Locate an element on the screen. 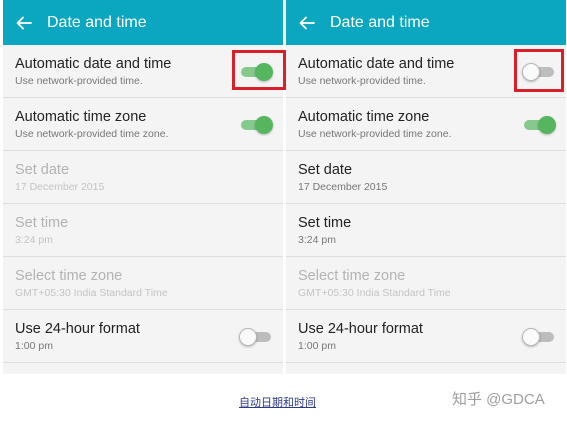 This screenshot has width=567, height=422. watermark: 知乎 @GDCA is located at coordinates (498, 399).